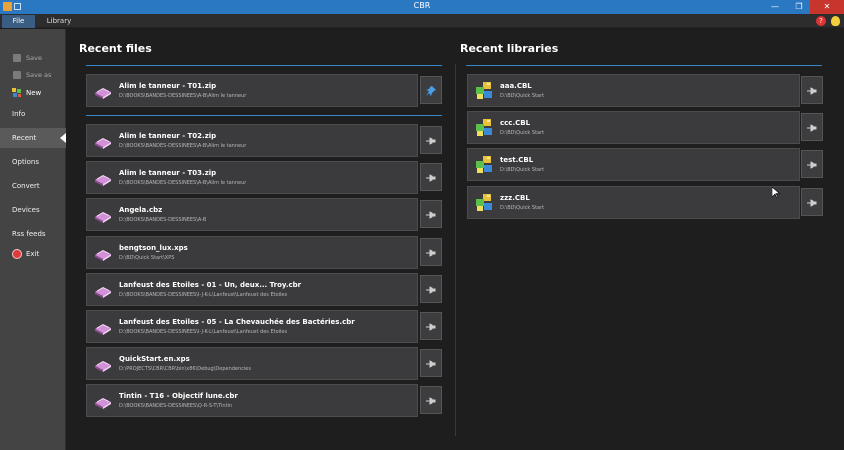  Describe the element at coordinates (168, 86) in the screenshot. I see `item-name: Alim le tanneur - T01.zip` at that location.